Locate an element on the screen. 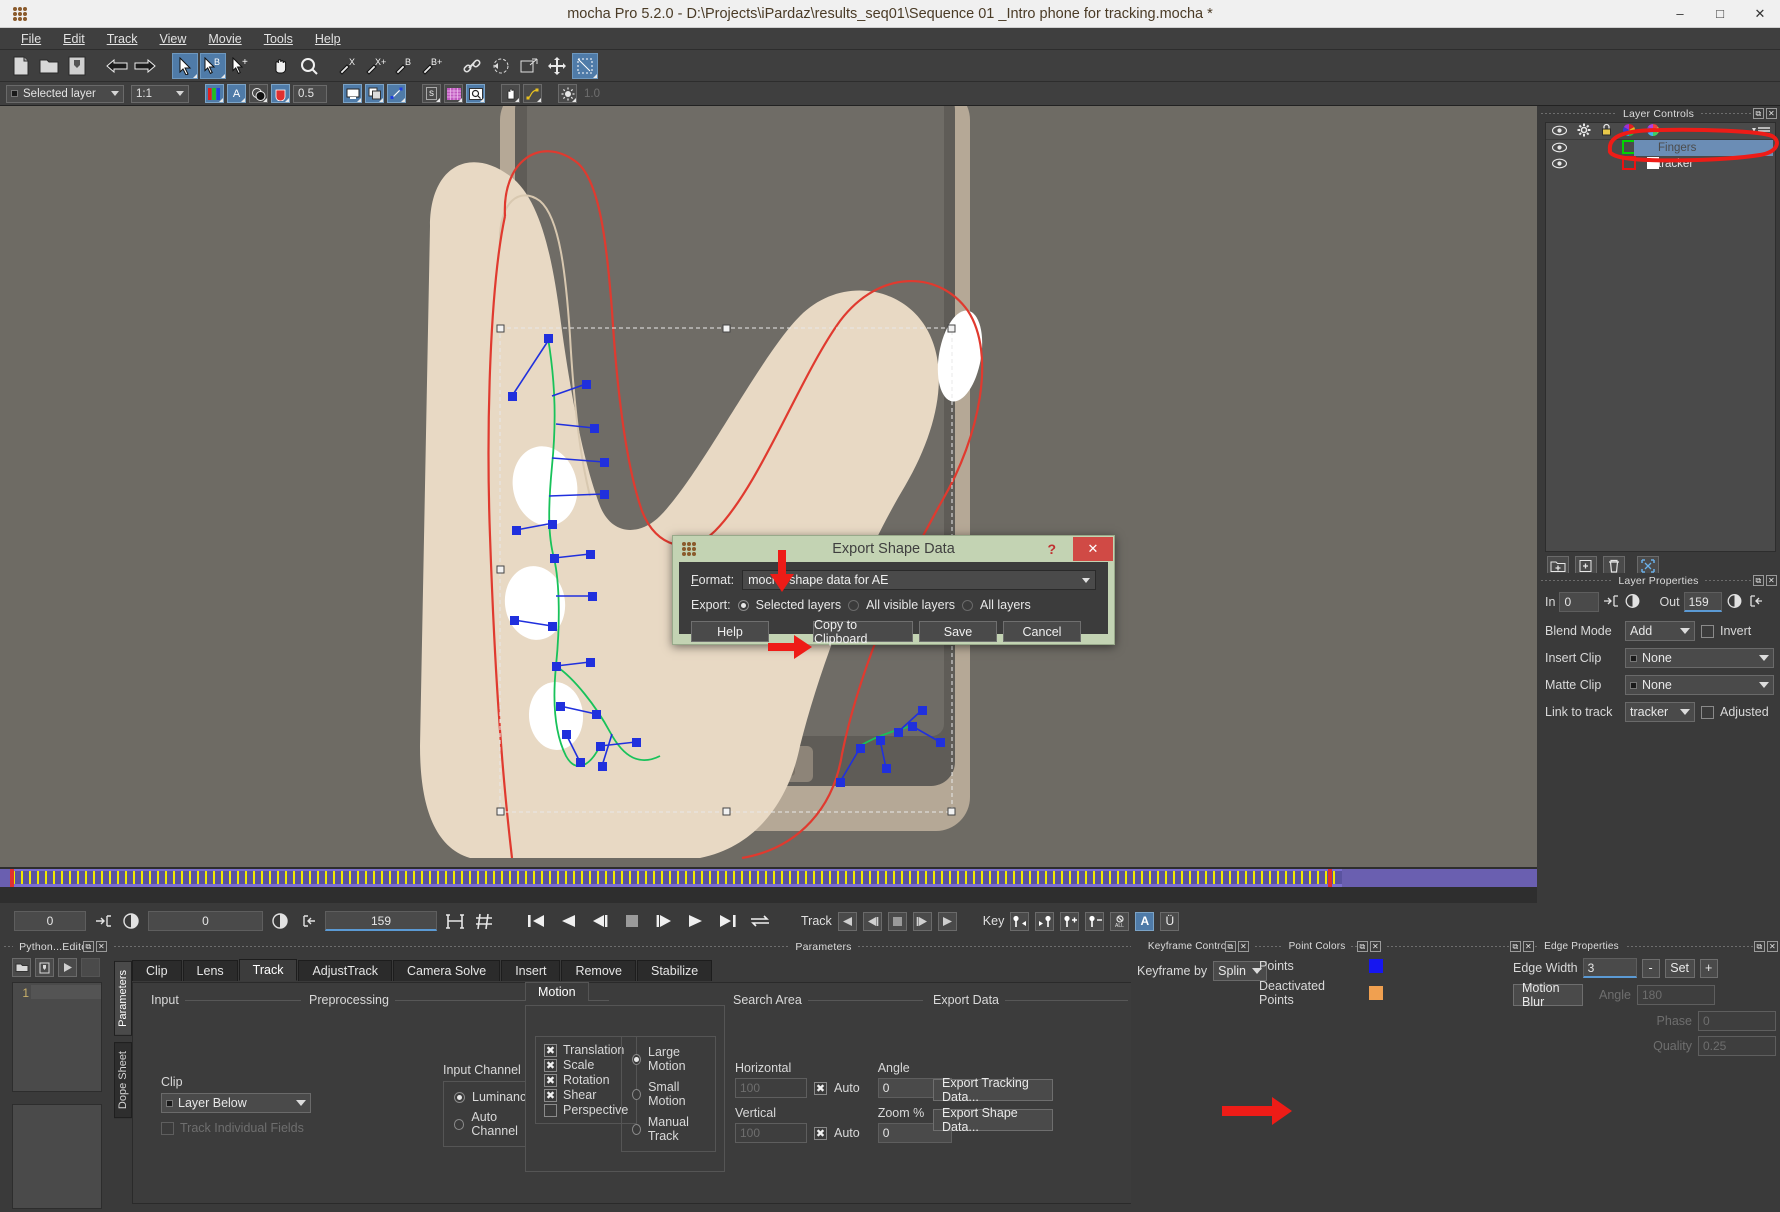 Image resolution: width=1780 pixels, height=1212 pixels. vertical-auto-checkbox: ✖ is located at coordinates (820, 1133).